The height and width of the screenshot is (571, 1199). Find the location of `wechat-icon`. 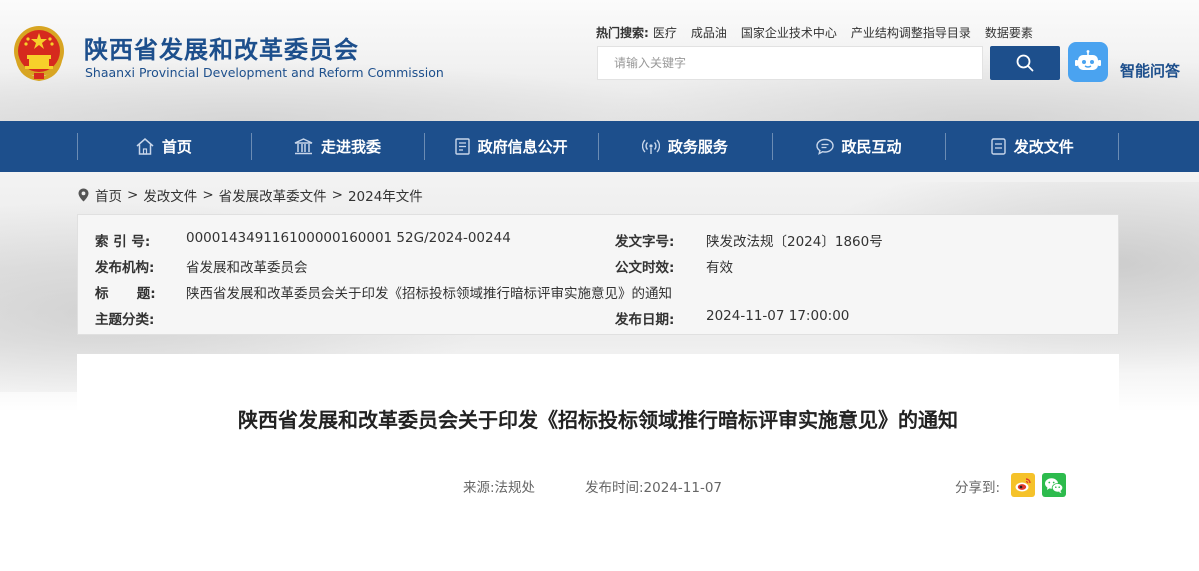

wechat-icon is located at coordinates (1054, 485).